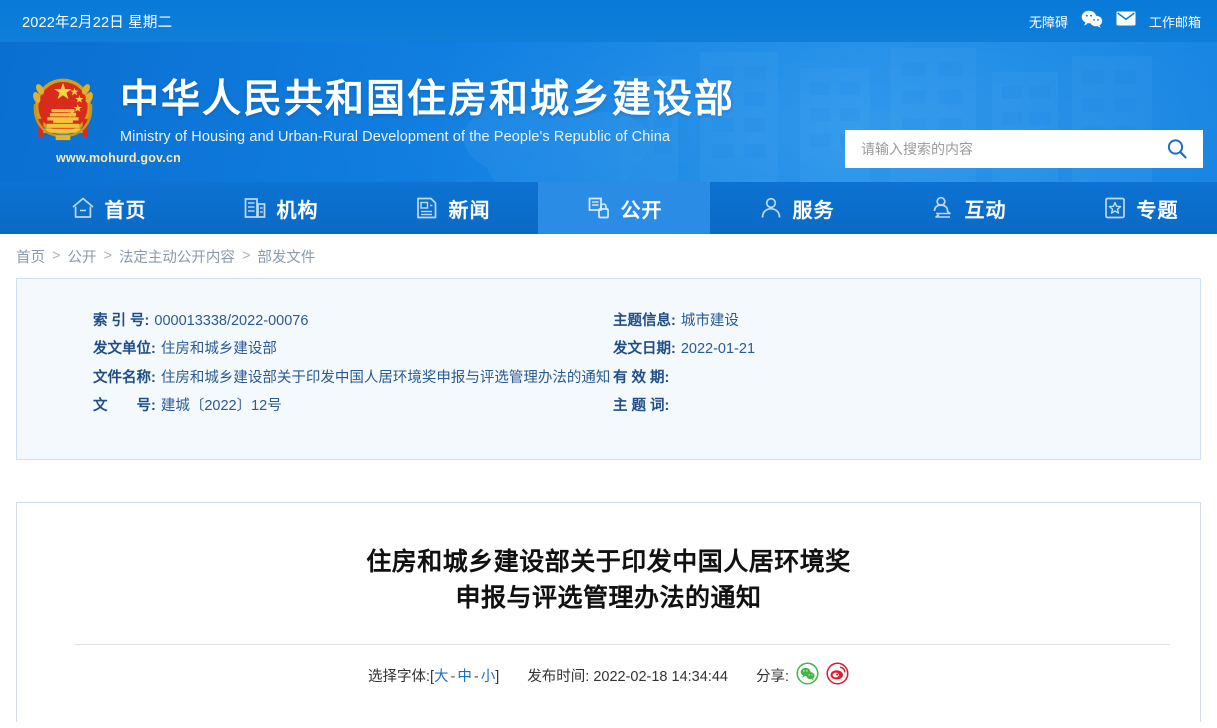 This screenshot has width=1217, height=728. What do you see at coordinates (488, 677) in the screenshot?
I see `font-size-small-link: 小` at bounding box center [488, 677].